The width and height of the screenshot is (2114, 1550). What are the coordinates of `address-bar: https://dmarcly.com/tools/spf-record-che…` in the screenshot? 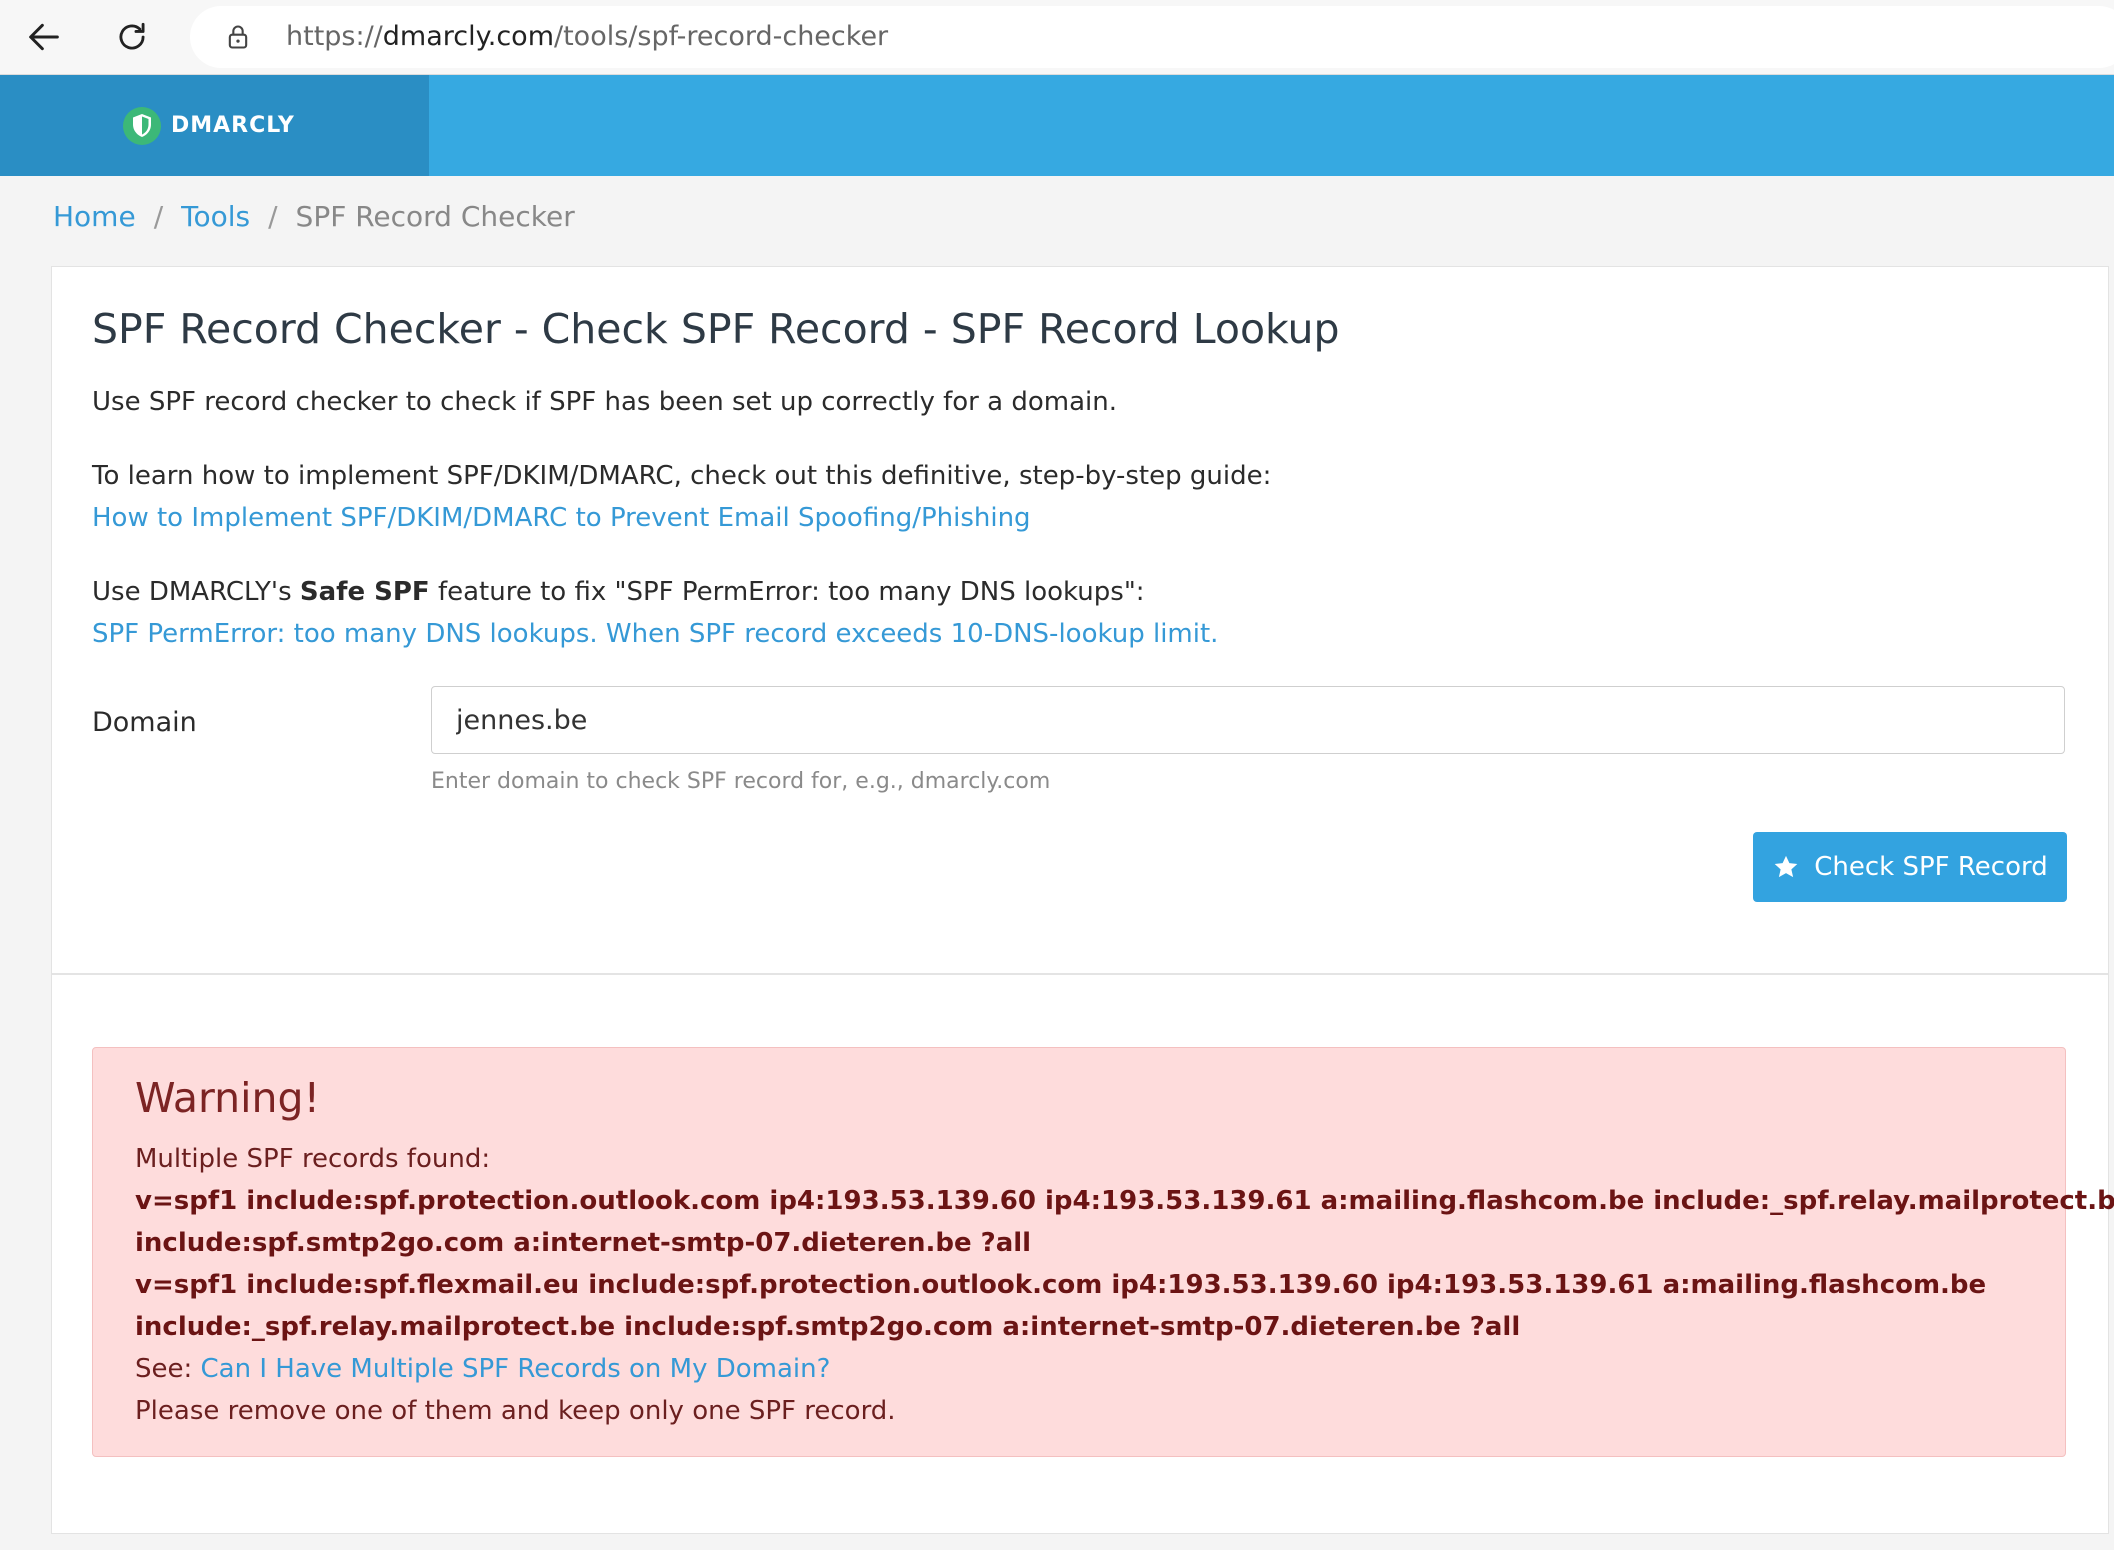 It's located at (1152, 37).